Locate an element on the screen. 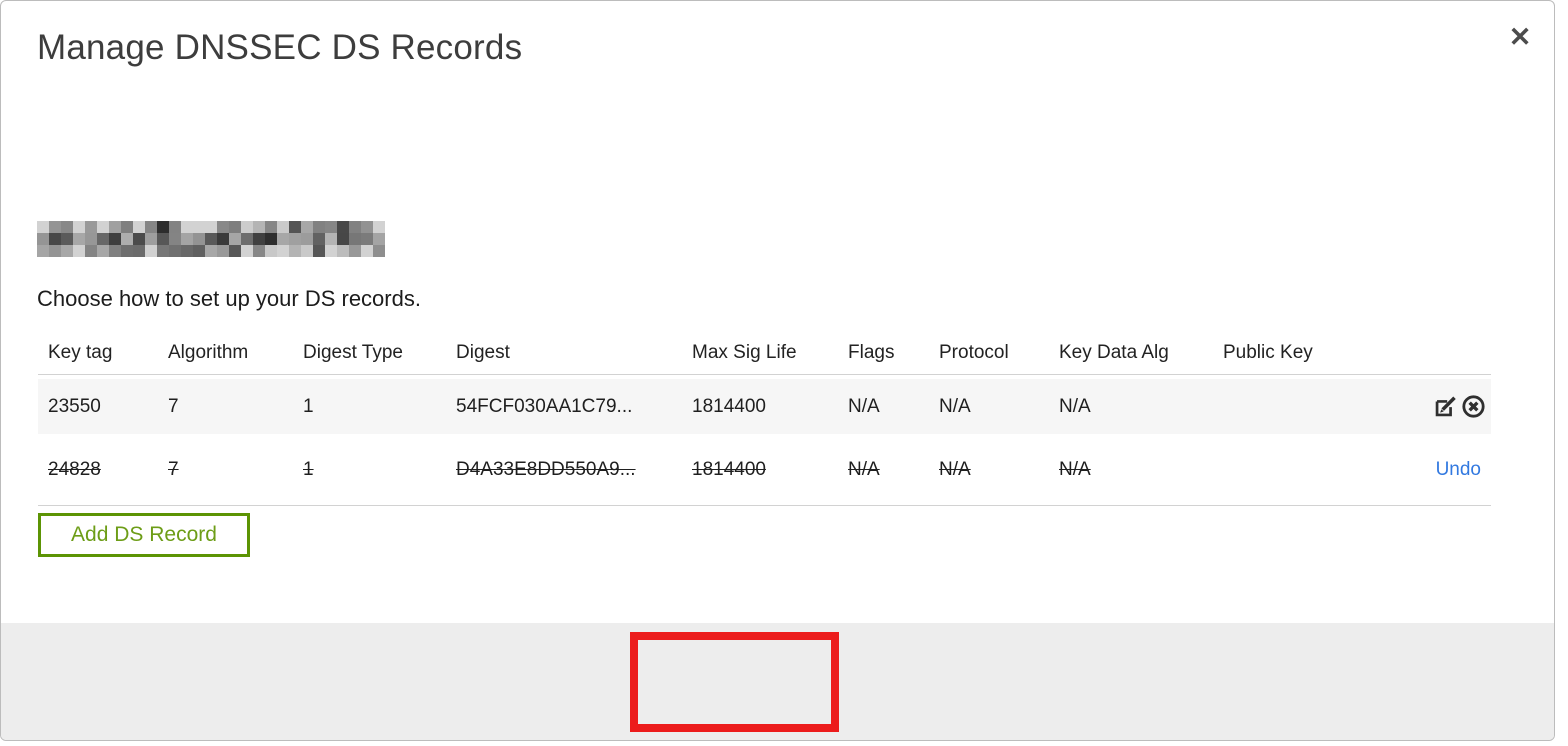 This screenshot has height=746, width=1568. add-ds-record-button: Add DS Record is located at coordinates (144, 535).